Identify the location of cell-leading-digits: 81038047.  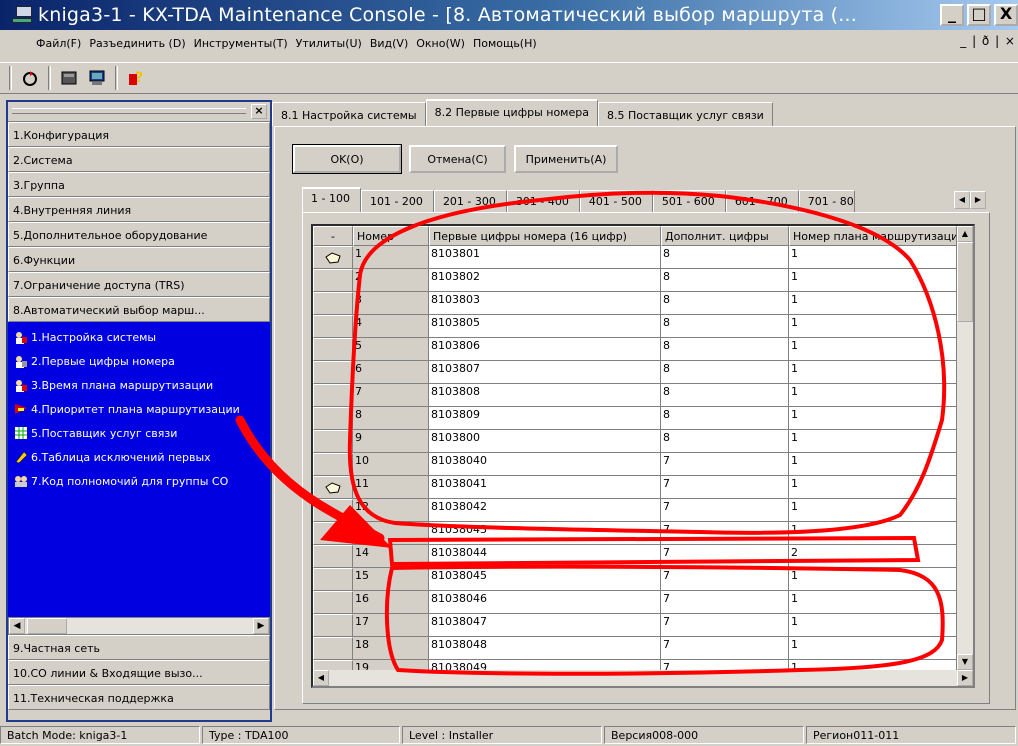
(545, 625).